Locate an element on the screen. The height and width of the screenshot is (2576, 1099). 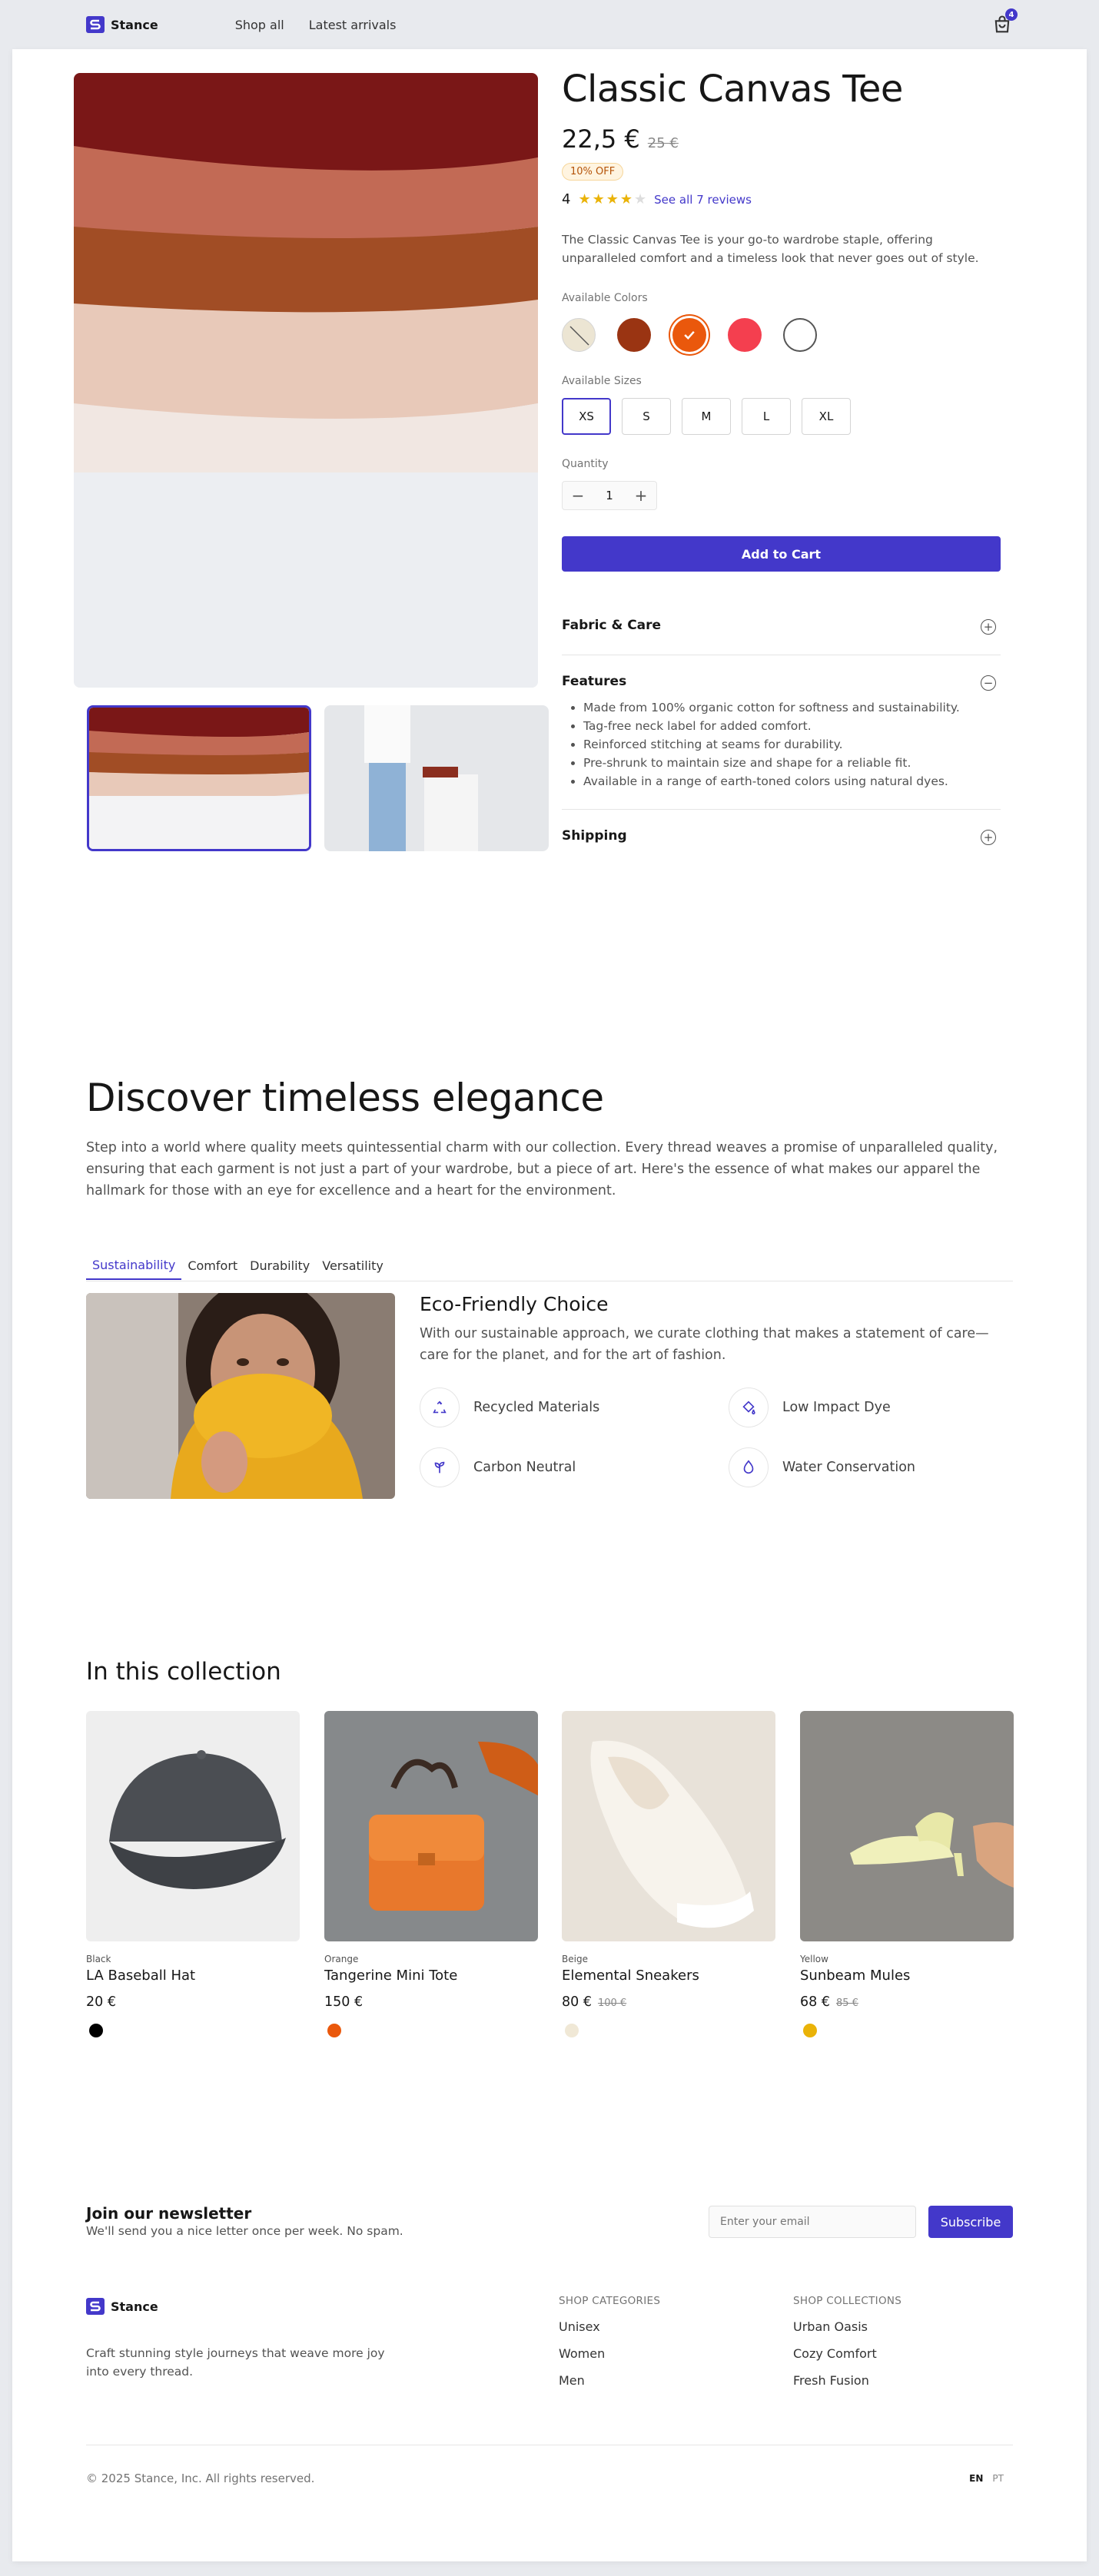
language-switcher: EN PT is located at coordinates (986, 2478).